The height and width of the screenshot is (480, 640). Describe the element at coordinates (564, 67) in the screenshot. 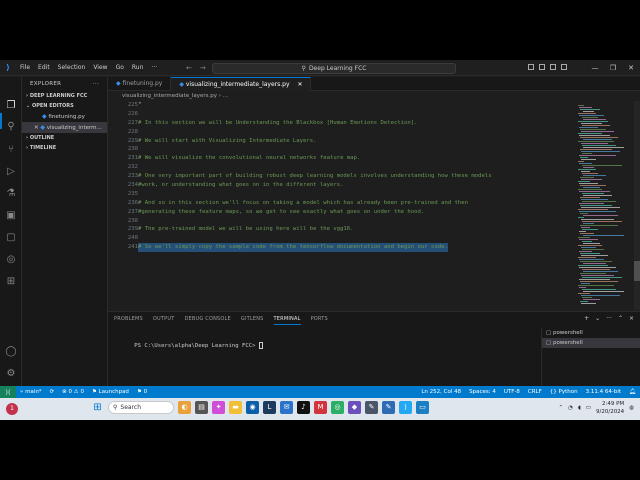

I see `customize-layout-icon` at that location.